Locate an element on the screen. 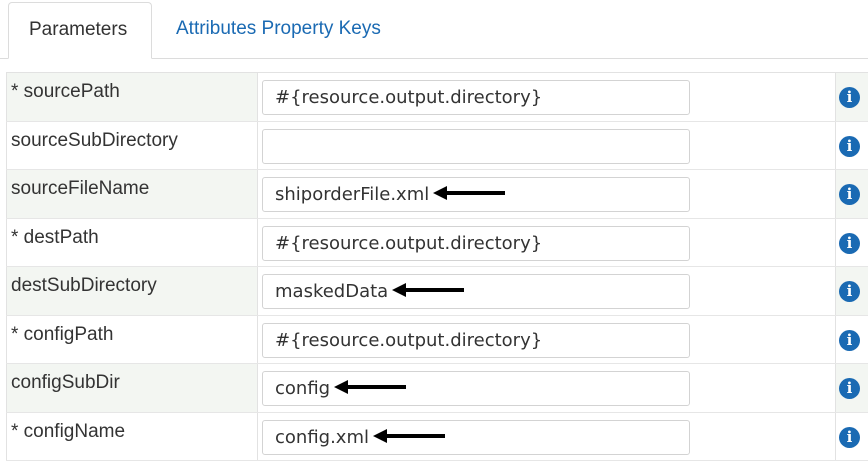 This screenshot has width=868, height=461. parameter-value-field: config.xml is located at coordinates (476, 437).